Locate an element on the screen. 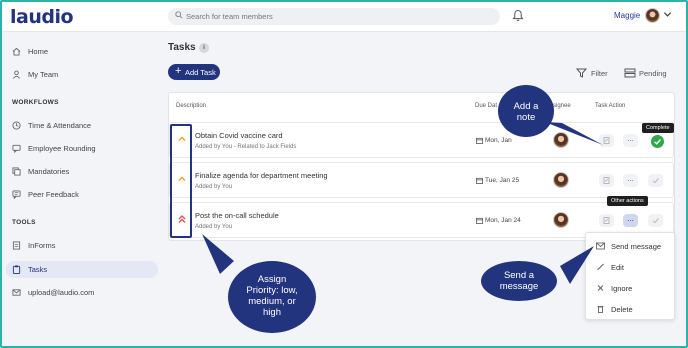  callout-line: Priority: low, is located at coordinates (272, 290).